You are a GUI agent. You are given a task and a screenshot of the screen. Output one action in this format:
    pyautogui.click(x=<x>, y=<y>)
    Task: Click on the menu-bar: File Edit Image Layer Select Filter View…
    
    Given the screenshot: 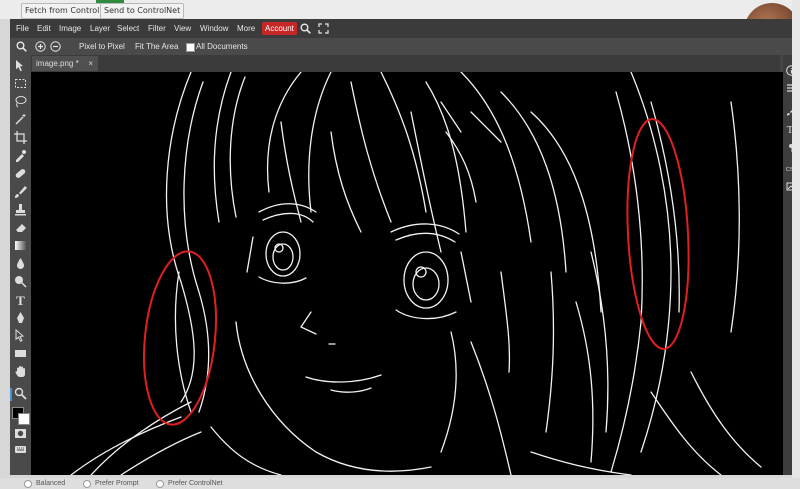 What is the action you would take?
    pyautogui.click(x=405, y=28)
    